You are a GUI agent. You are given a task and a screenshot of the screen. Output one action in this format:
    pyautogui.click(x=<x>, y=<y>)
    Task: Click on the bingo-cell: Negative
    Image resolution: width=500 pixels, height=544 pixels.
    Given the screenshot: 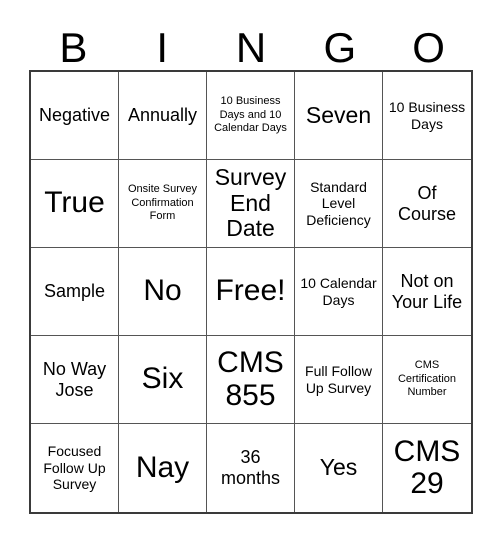 What is the action you would take?
    pyautogui.click(x=75, y=116)
    